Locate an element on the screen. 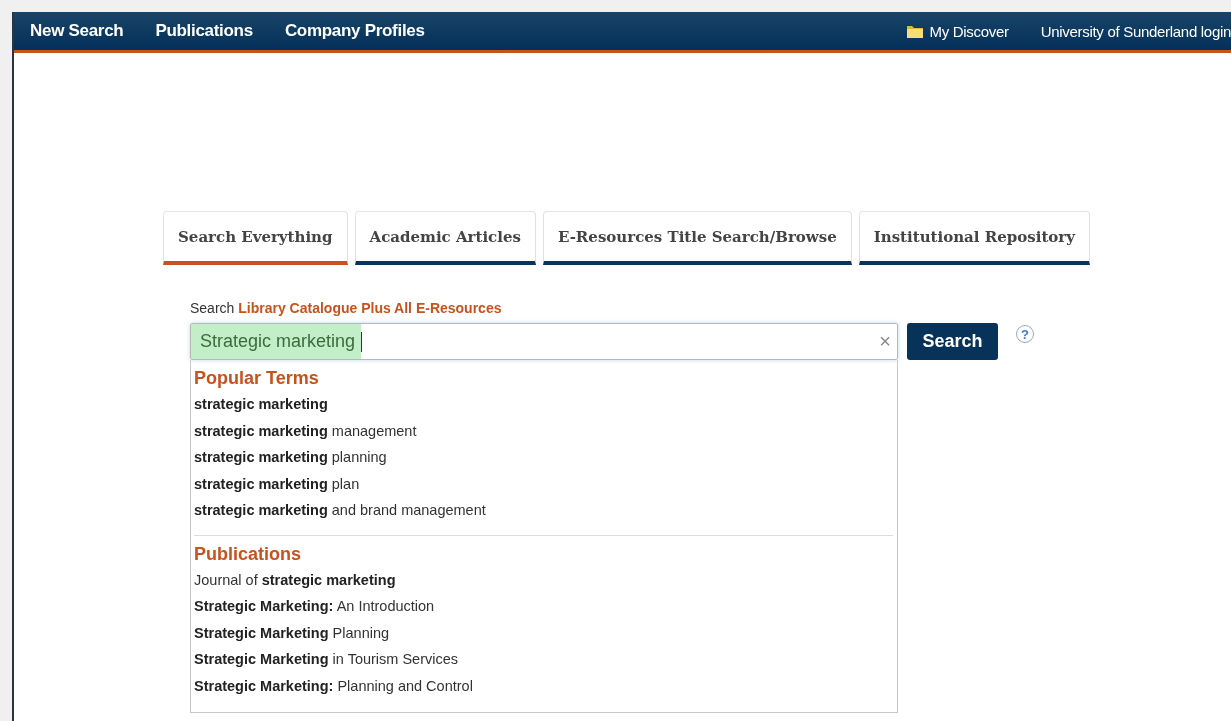 The image size is (1231, 721). search-scope-label: Search Library Catalogue Plus All E-Resources is located at coordinates (346, 308).